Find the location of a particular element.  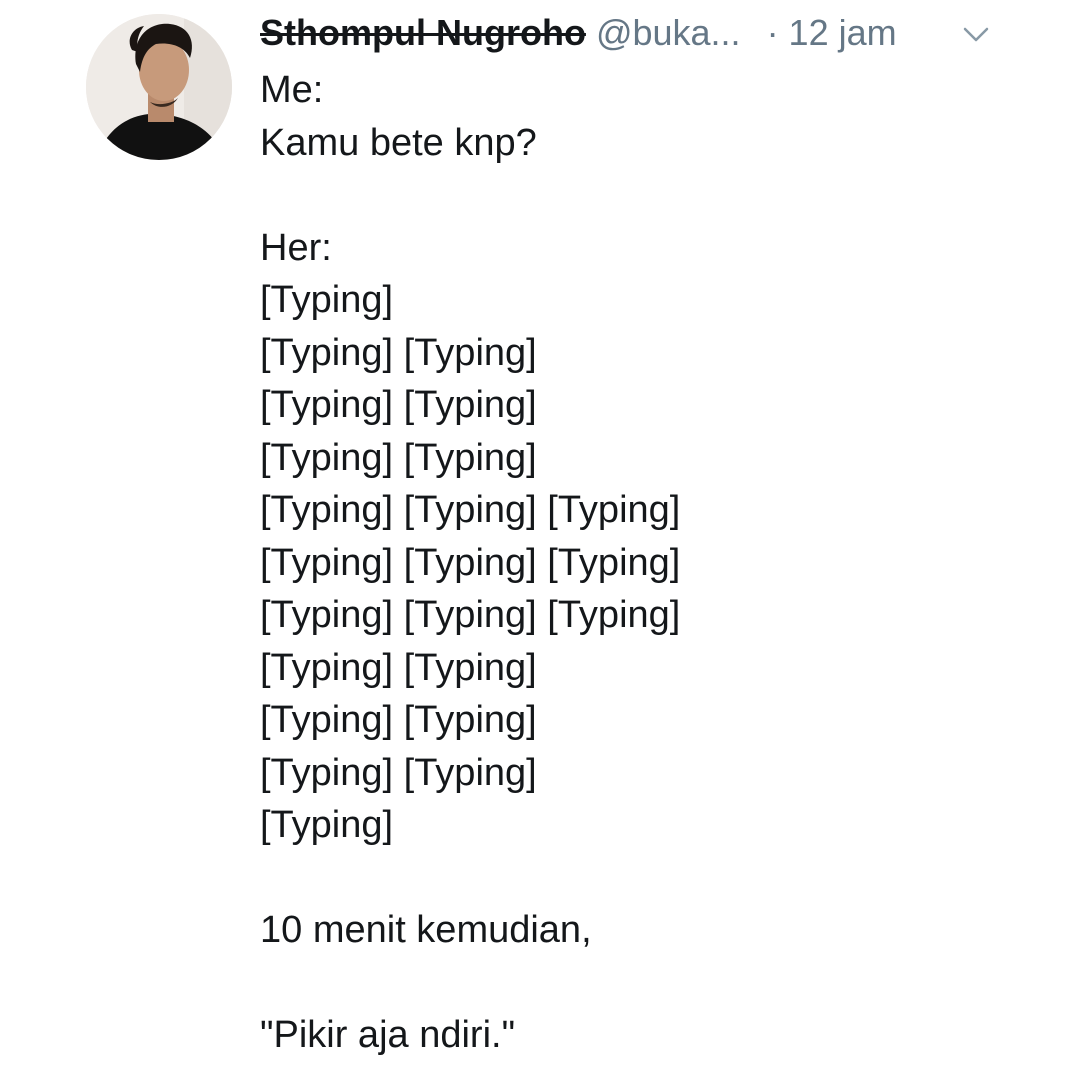

chevron-down-icon is located at coordinates (976, 34).